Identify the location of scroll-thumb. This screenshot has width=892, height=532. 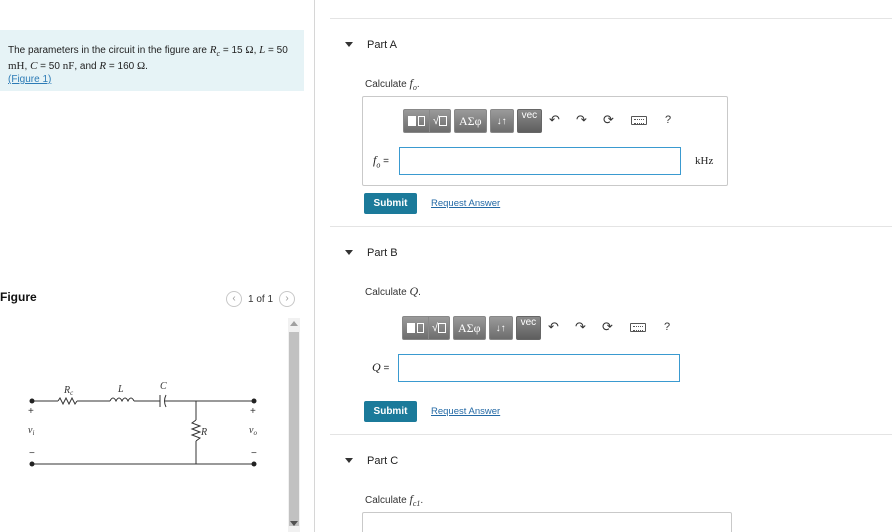
(294, 429).